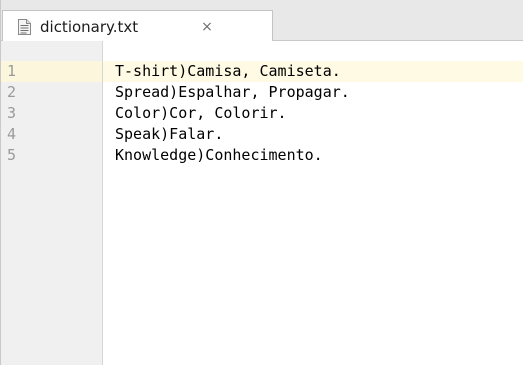 The width and height of the screenshot is (523, 365). I want to click on tab-bar: dictionary.txt ×, so click(261, 21).